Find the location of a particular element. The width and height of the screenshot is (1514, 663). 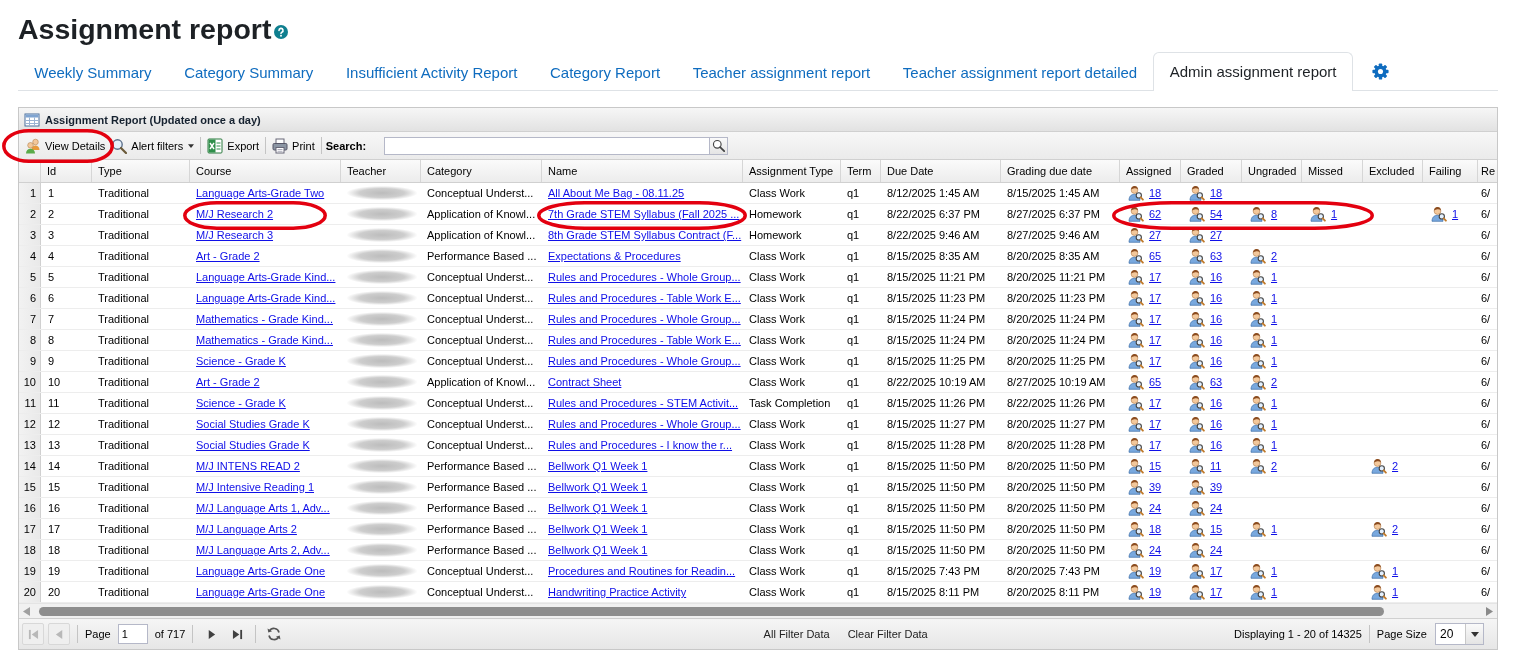

tab: Category Report is located at coordinates (605, 72).